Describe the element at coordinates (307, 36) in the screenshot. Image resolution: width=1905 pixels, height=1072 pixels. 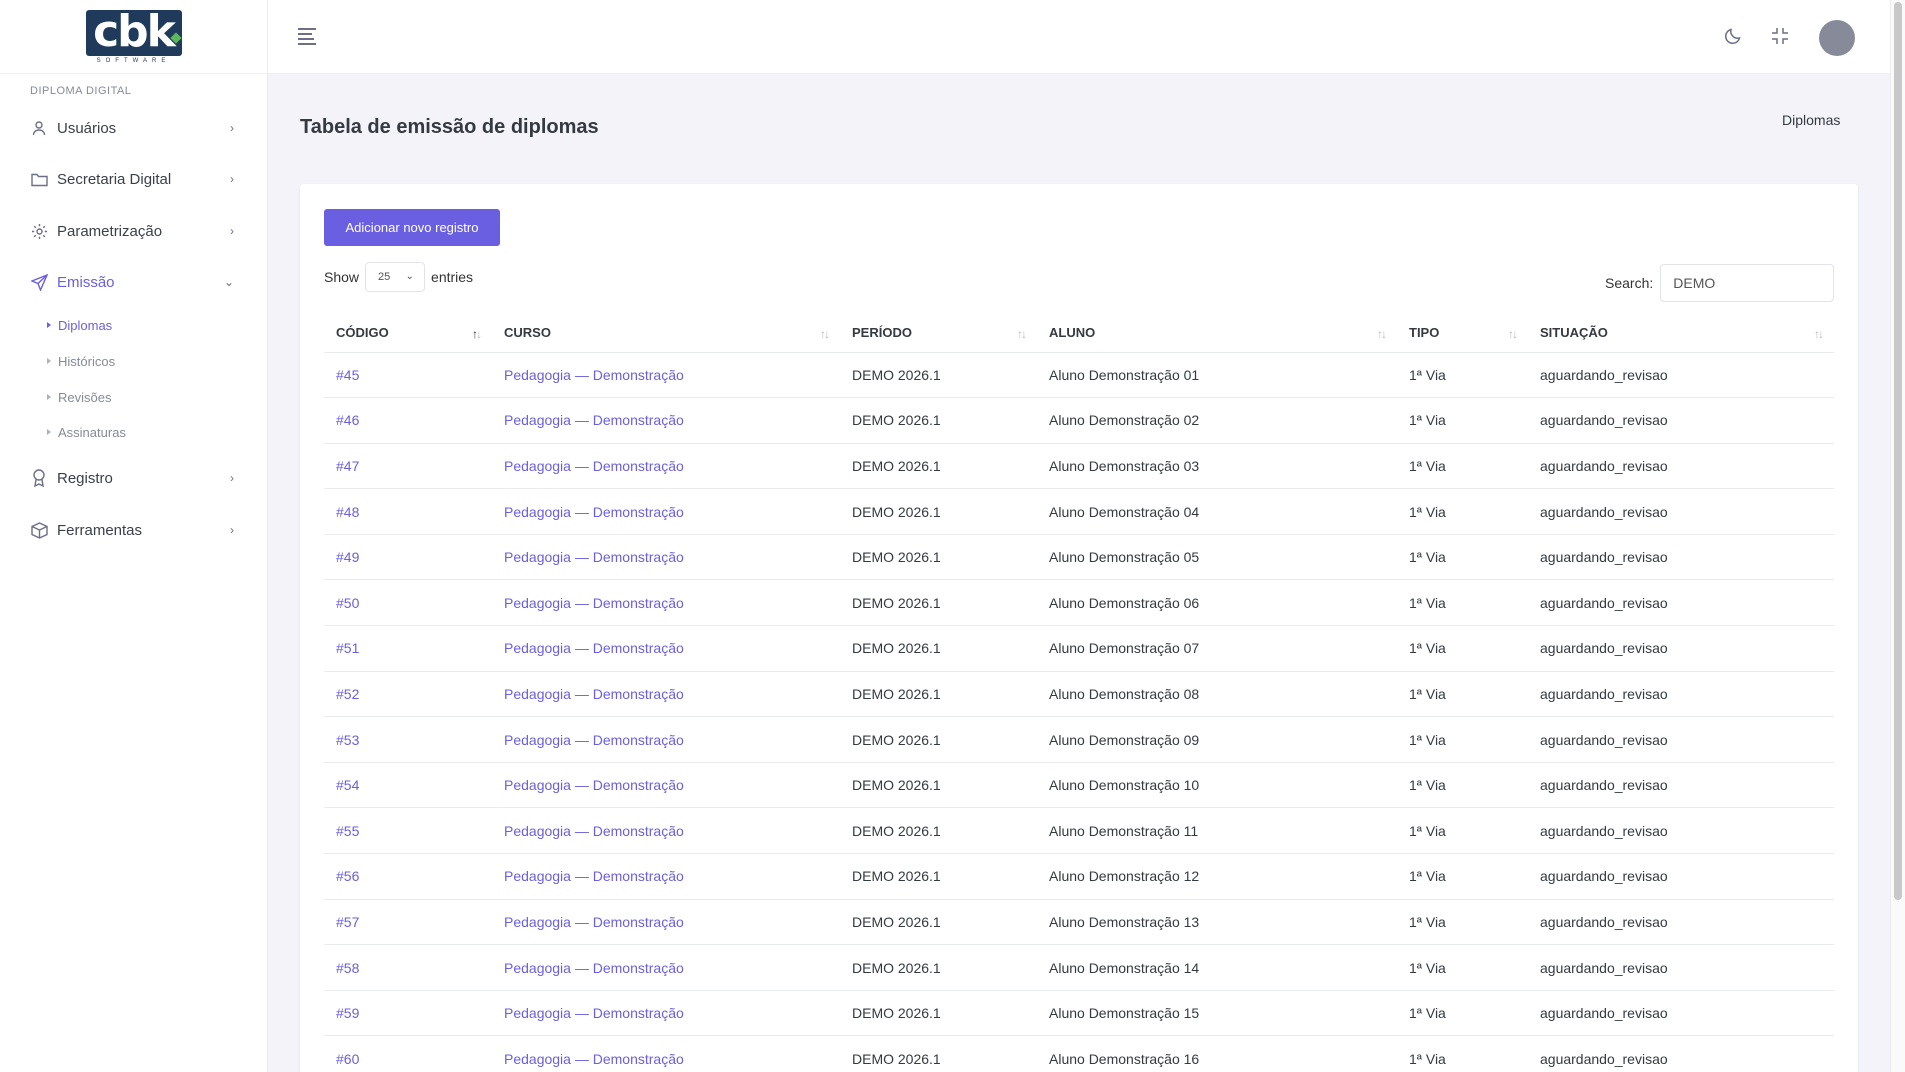
I see `menu-toggle-icon` at that location.